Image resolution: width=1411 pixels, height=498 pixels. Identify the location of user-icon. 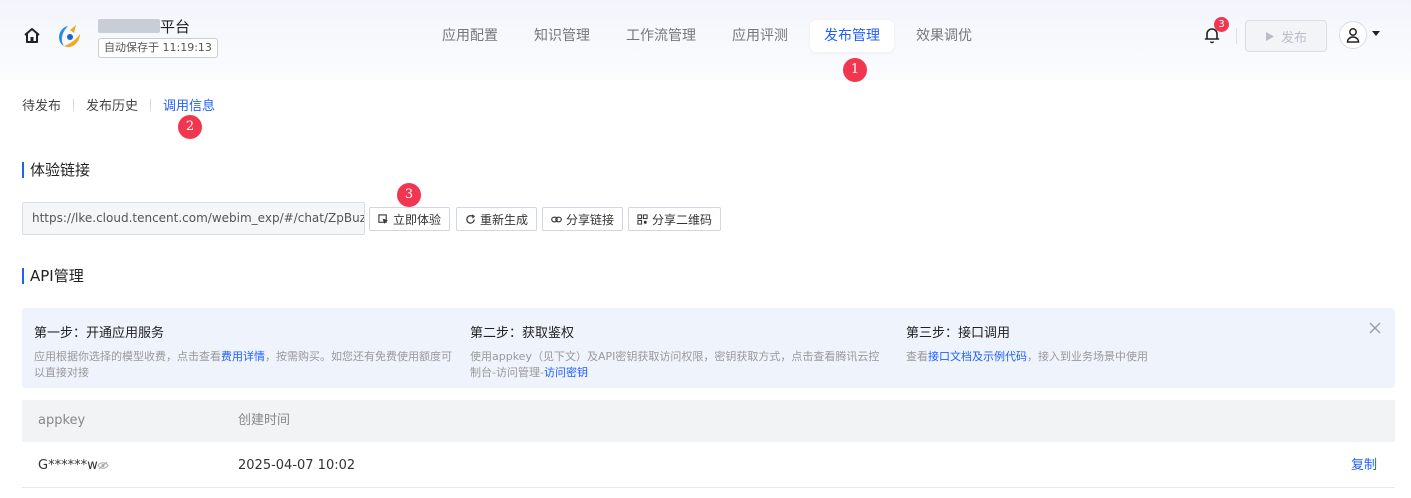
(1353, 35).